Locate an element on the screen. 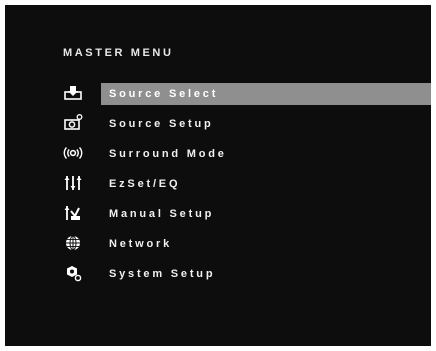 The width and height of the screenshot is (436, 351). menu-item-source-select: Source Select is located at coordinates (218, 98).